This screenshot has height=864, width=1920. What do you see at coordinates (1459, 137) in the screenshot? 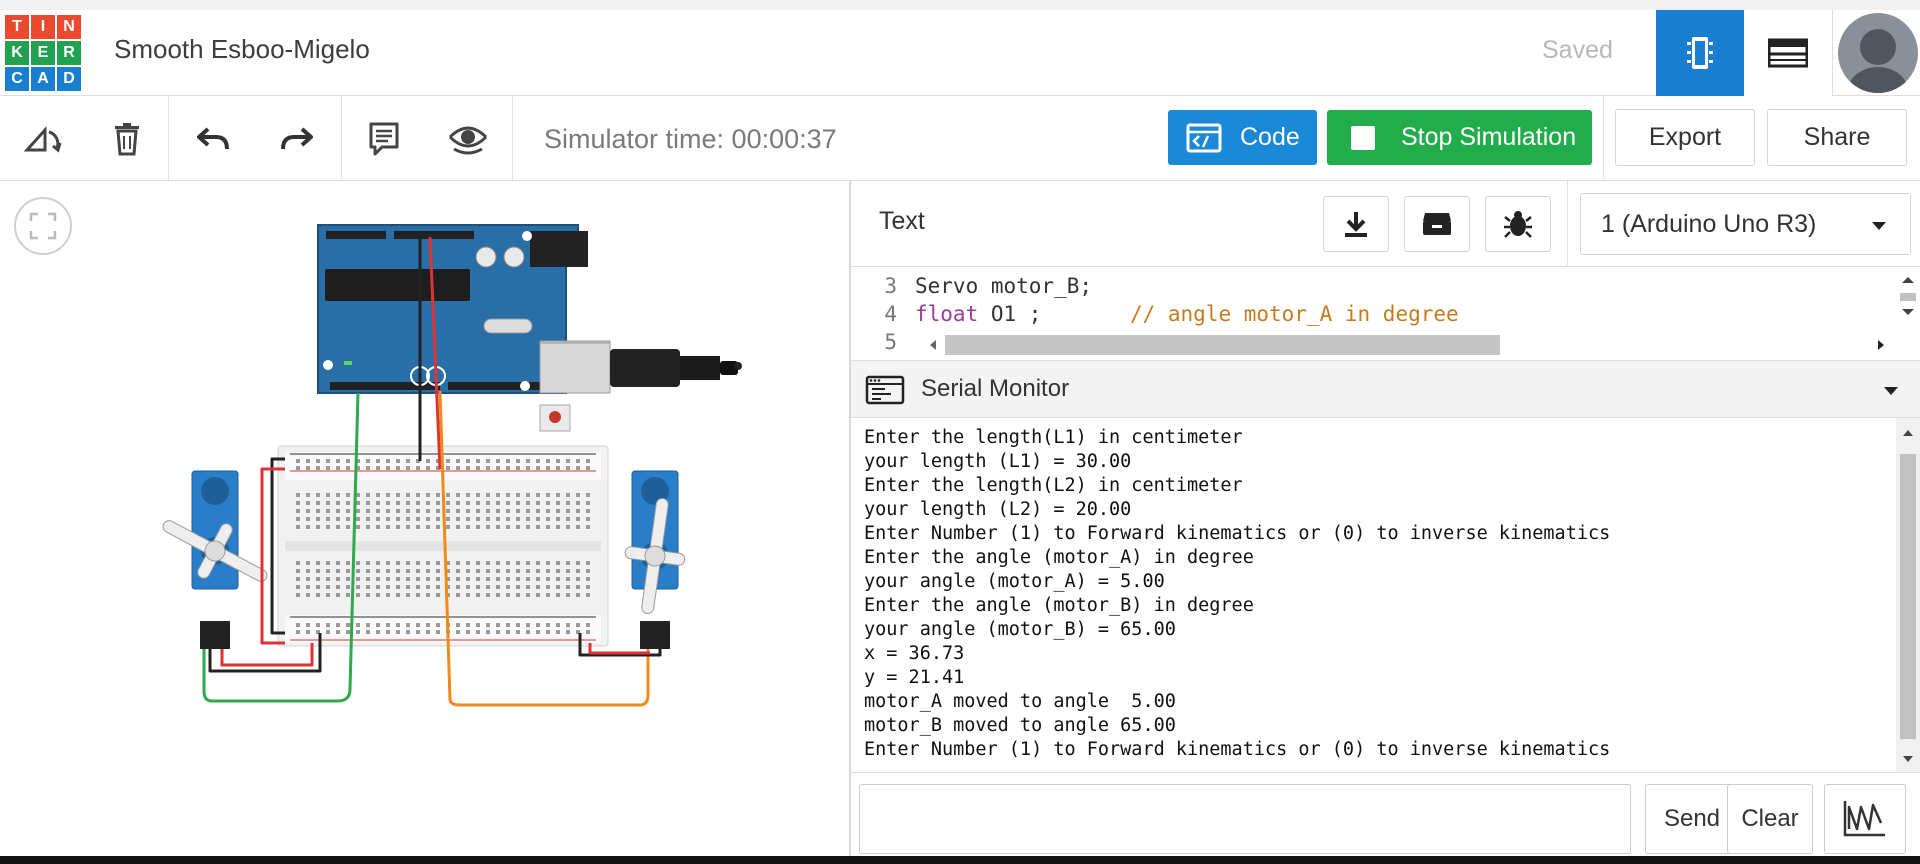
I see `stop-simulation-button: Stop Simulation` at bounding box center [1459, 137].